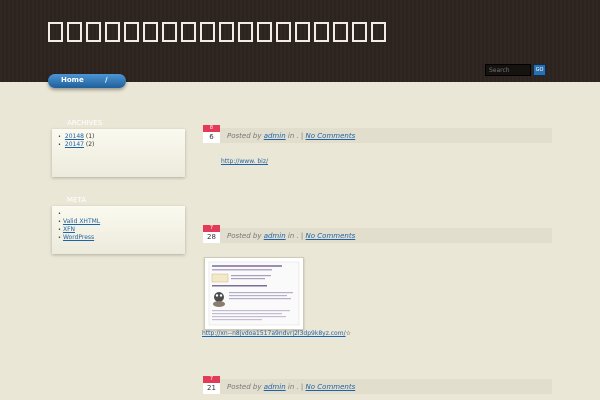 The height and width of the screenshot is (400, 600). Describe the element at coordinates (76, 200) in the screenshot. I see `meta-title: META` at that location.